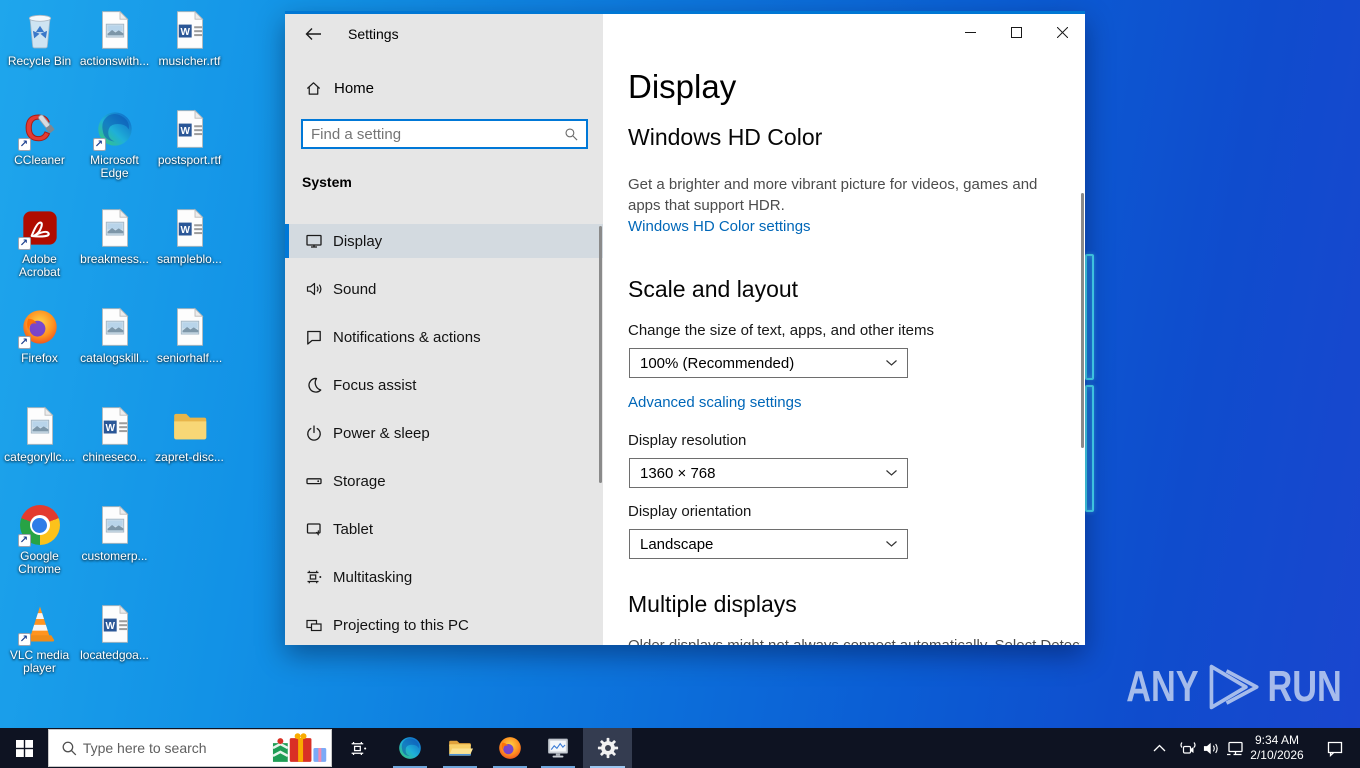  Describe the element at coordinates (314, 337) in the screenshot. I see `notifications-icon` at that location.